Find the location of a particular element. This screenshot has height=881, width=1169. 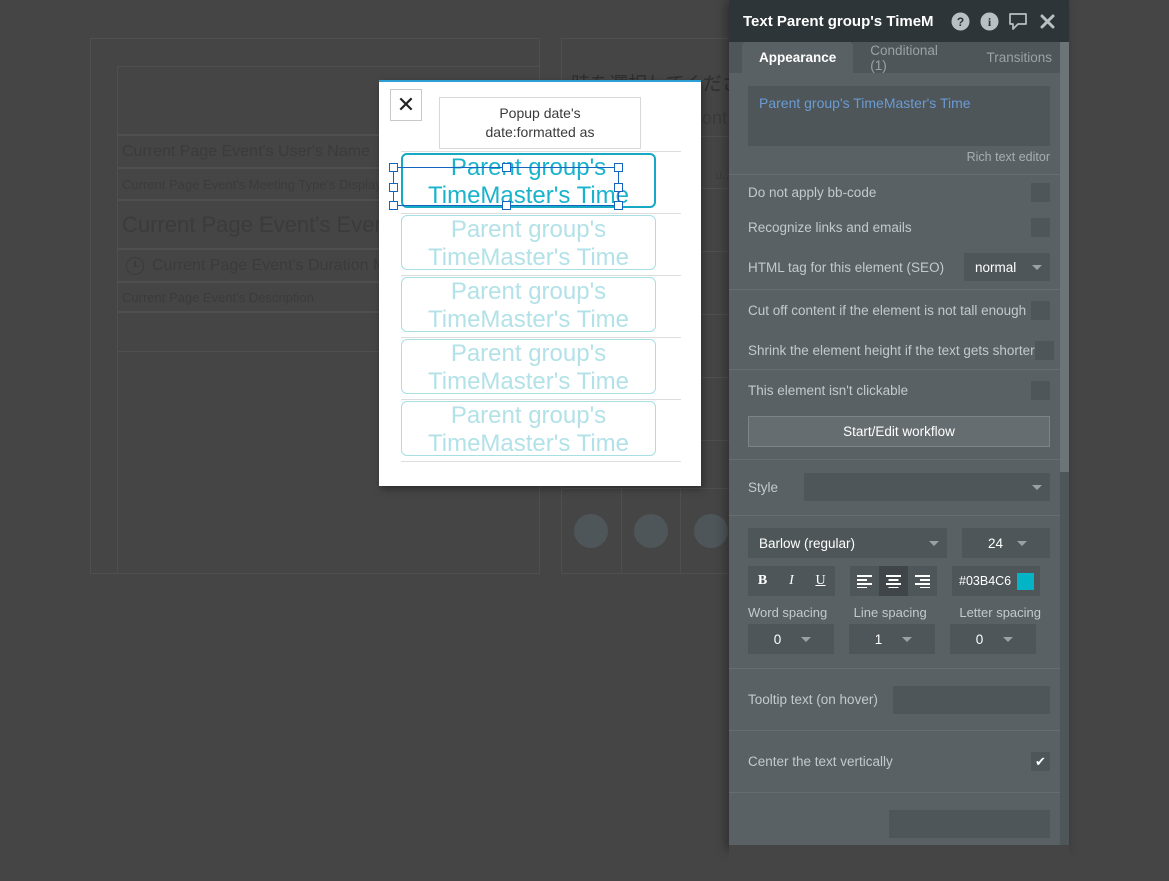

popup-date-line-1: Popup date's is located at coordinates (540, 113).